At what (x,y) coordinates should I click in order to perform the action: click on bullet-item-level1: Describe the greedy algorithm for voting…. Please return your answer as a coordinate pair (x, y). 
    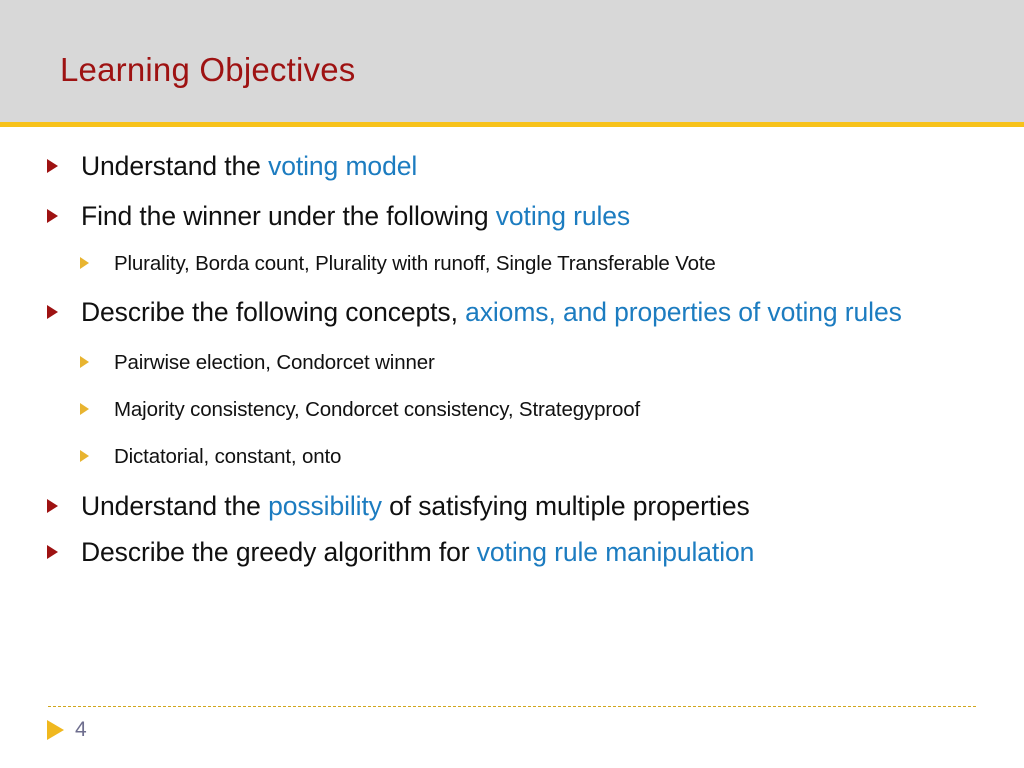
    Looking at the image, I should click on (519, 552).